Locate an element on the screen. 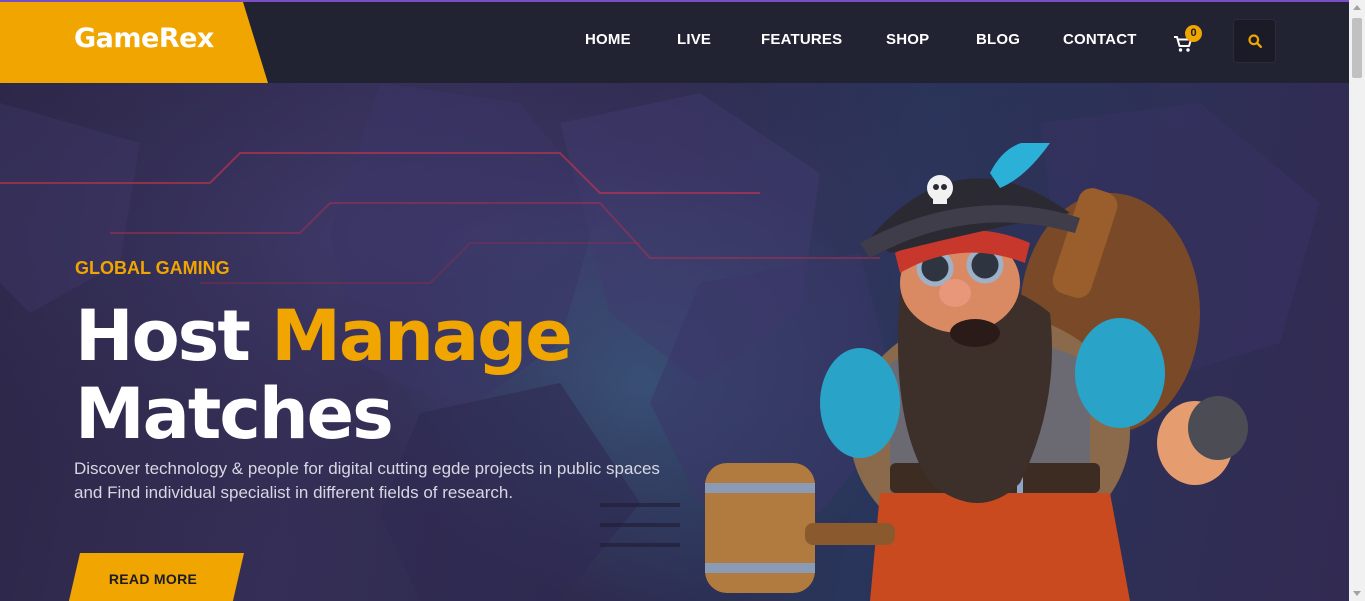  page-scrollbar is located at coordinates (1357, 300).